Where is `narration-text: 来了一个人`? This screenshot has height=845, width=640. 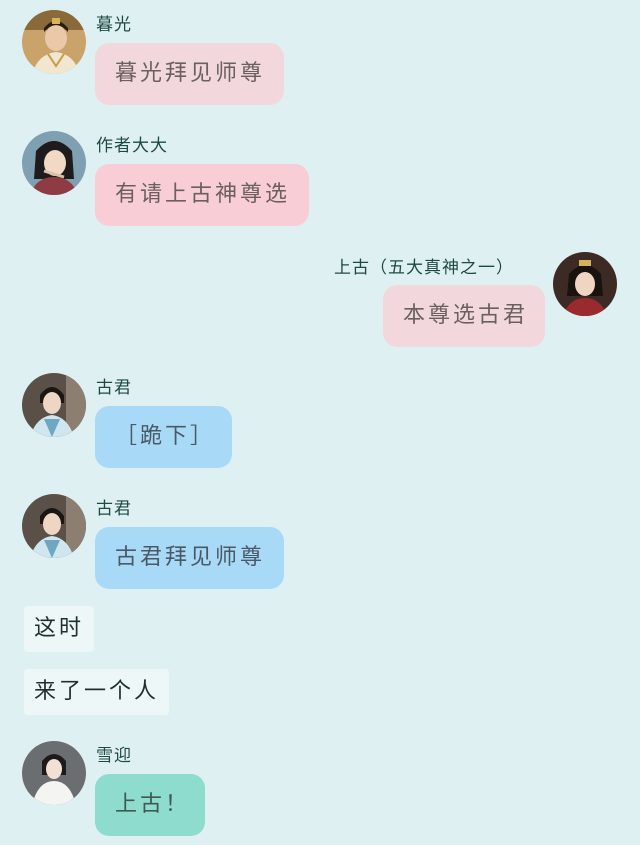
narration-text: 来了一个人 is located at coordinates (97, 692).